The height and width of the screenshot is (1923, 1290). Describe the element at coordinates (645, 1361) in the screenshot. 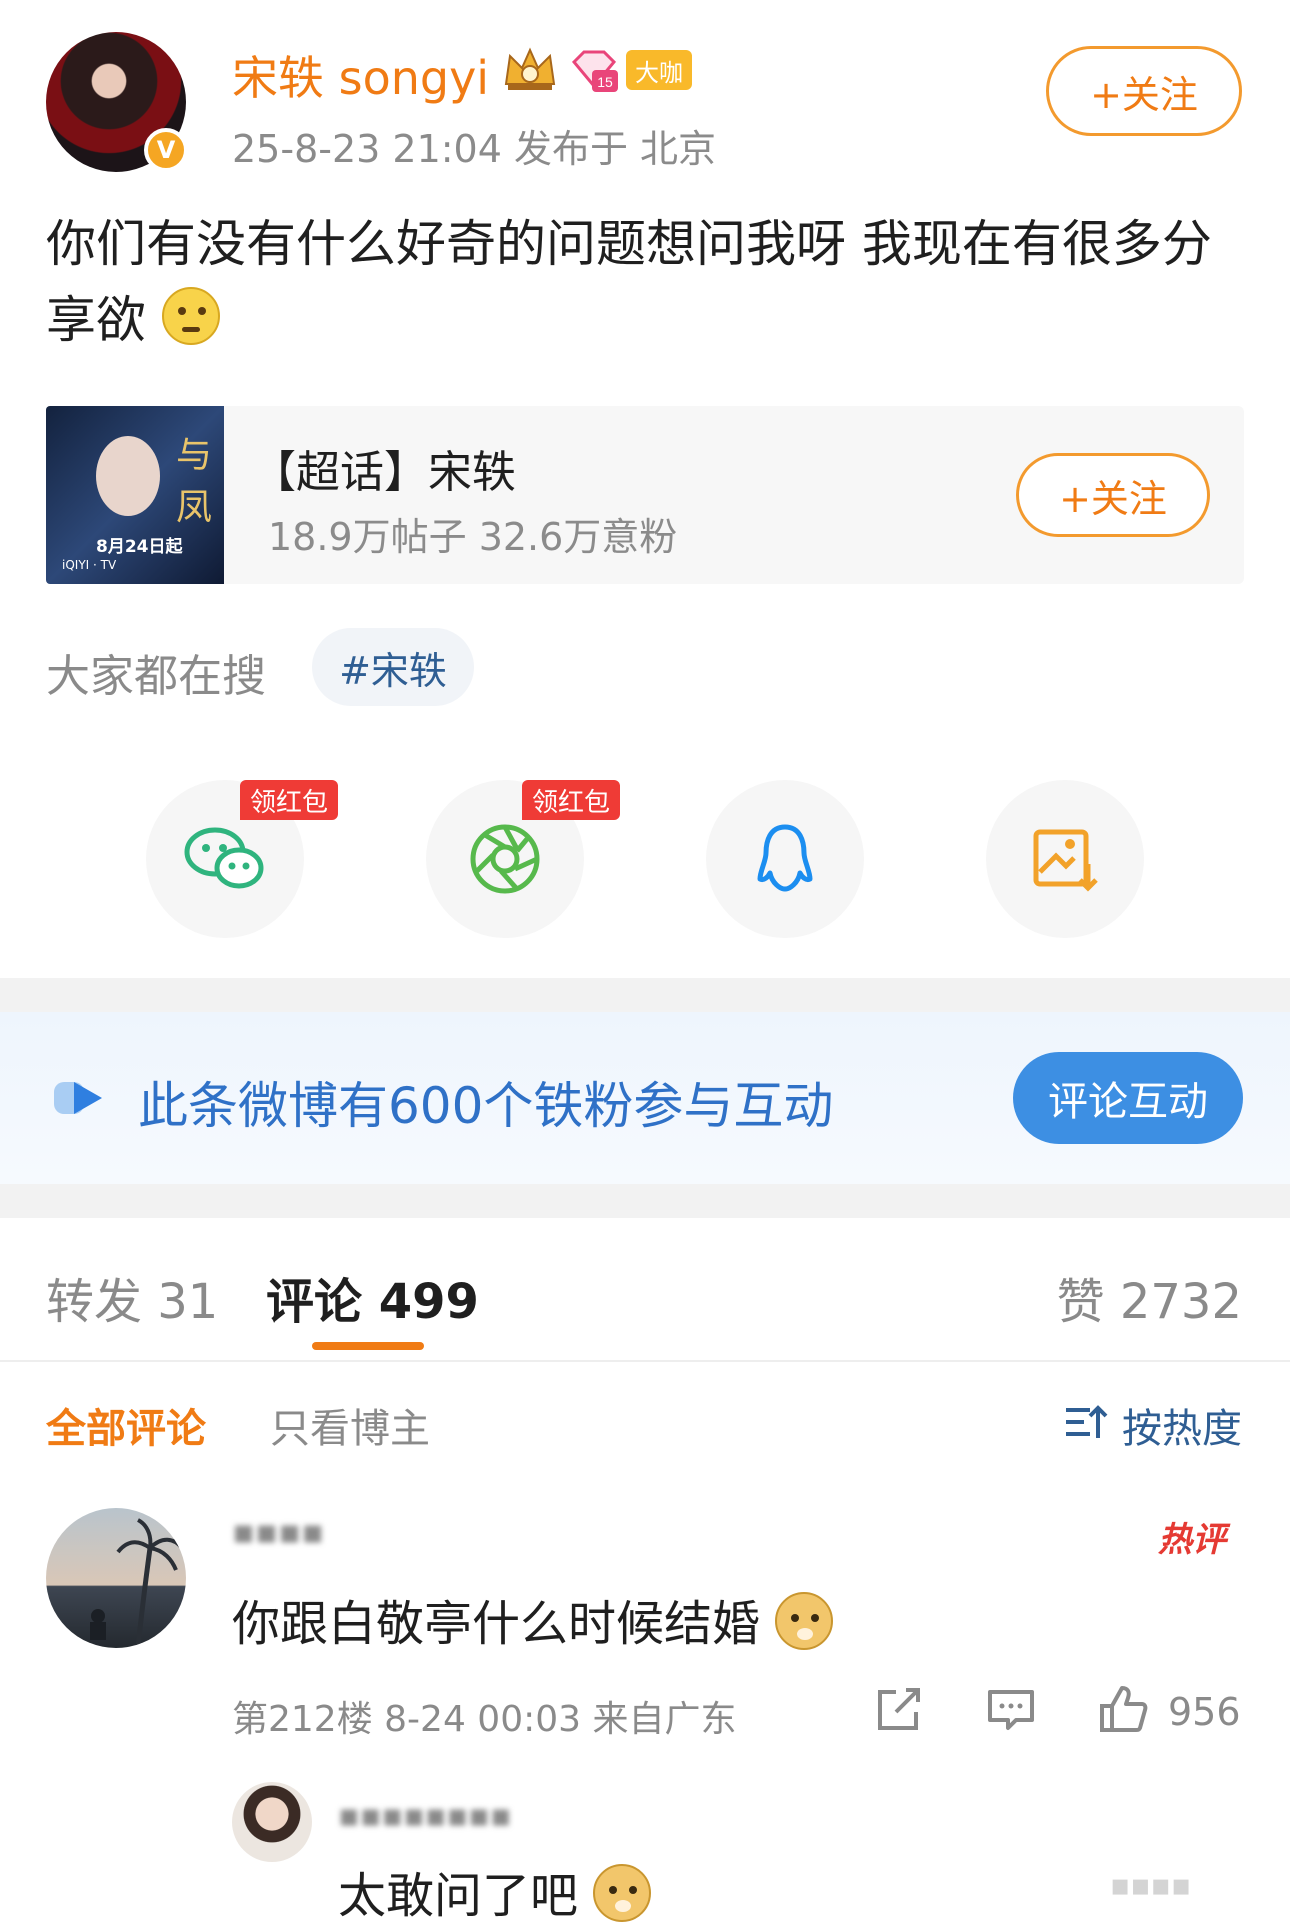

I see `tab-separator` at that location.